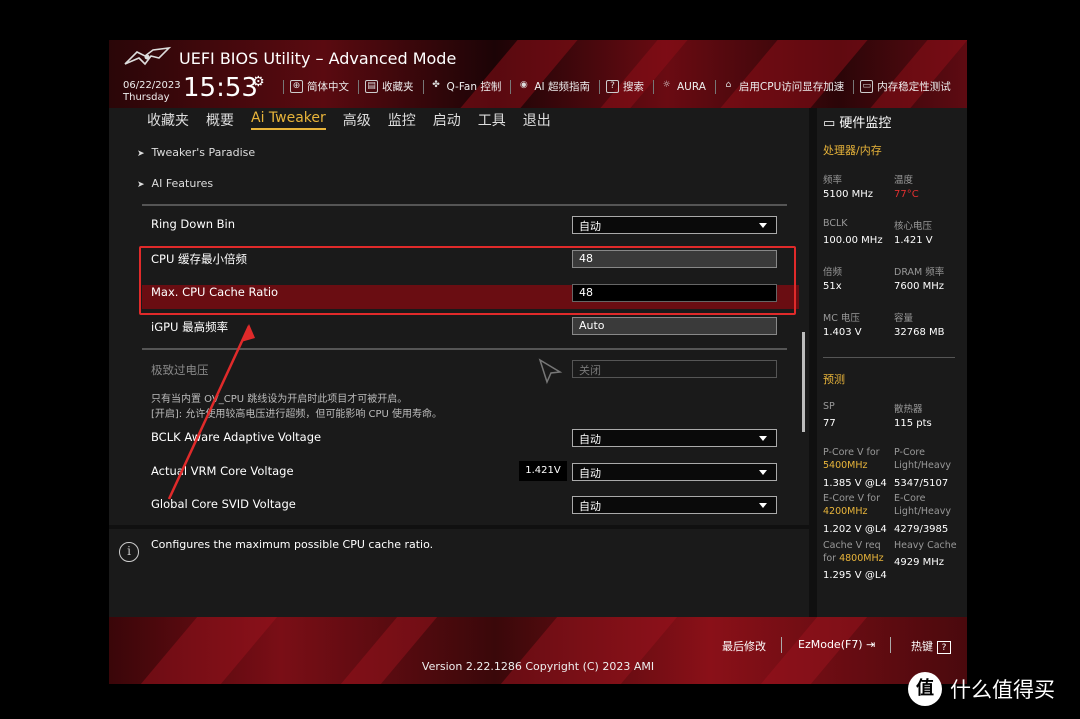  I want to click on pcore-lh-label-2: Light/Heavy, so click(922, 465).